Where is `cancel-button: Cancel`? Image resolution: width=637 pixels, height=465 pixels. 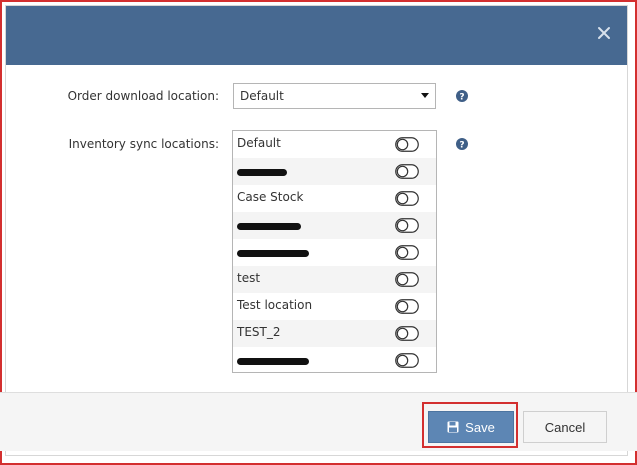 cancel-button: Cancel is located at coordinates (565, 427).